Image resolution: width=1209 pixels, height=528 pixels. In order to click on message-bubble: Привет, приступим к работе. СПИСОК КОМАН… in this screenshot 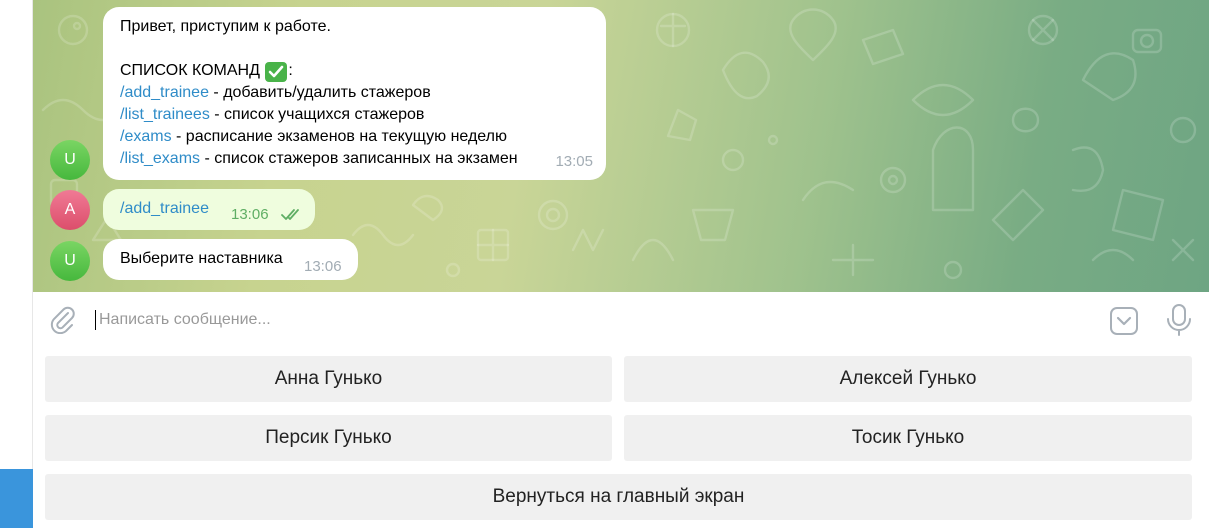, I will do `click(354, 93)`.